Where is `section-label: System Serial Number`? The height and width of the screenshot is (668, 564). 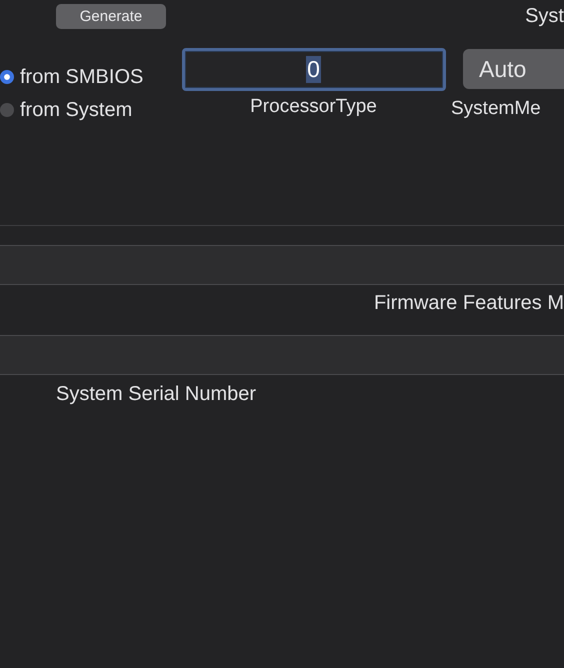 section-label: System Serial Number is located at coordinates (156, 394).